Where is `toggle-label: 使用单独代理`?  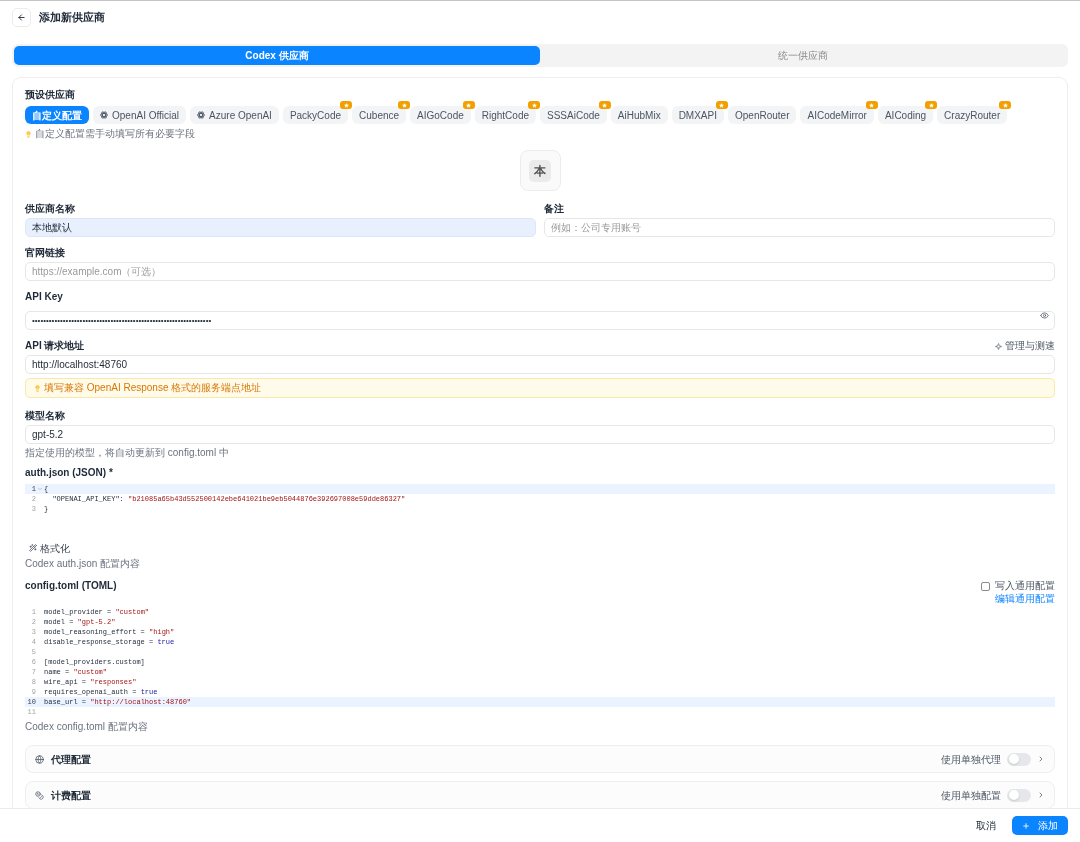
toggle-label: 使用单独代理 is located at coordinates (971, 759).